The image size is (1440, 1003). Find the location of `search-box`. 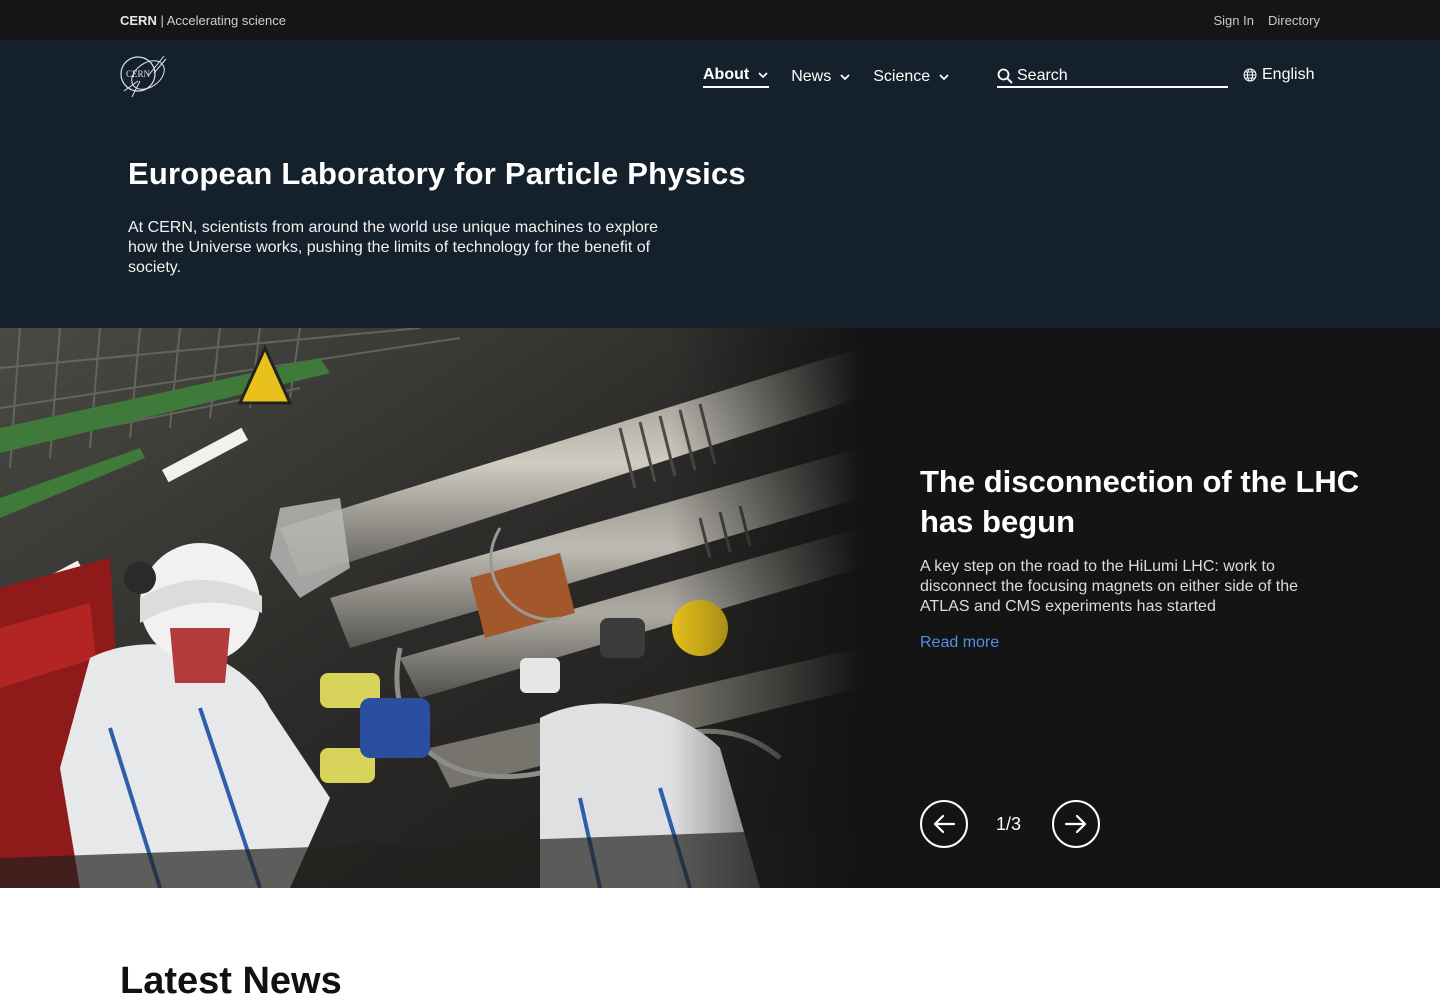

search-box is located at coordinates (1112, 76).